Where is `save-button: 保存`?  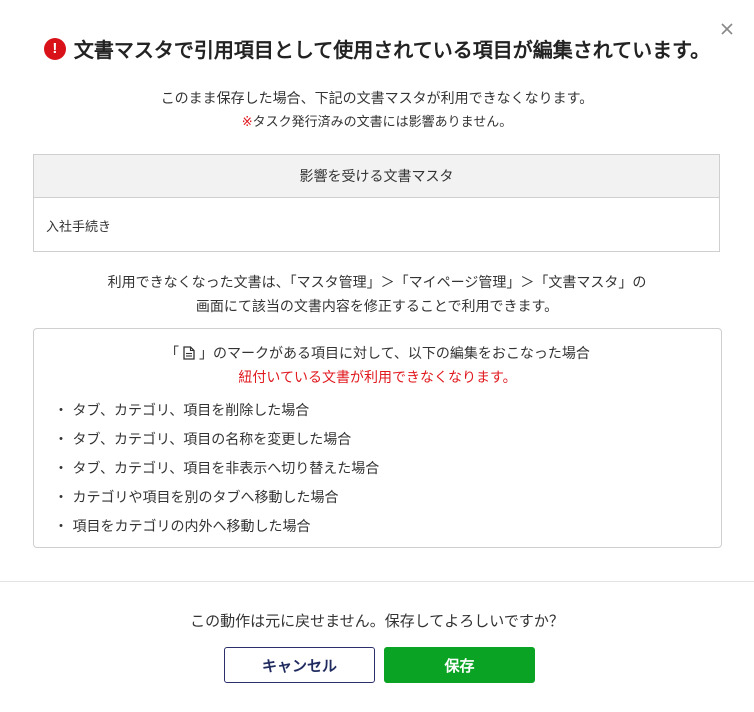 save-button: 保存 is located at coordinates (459, 665).